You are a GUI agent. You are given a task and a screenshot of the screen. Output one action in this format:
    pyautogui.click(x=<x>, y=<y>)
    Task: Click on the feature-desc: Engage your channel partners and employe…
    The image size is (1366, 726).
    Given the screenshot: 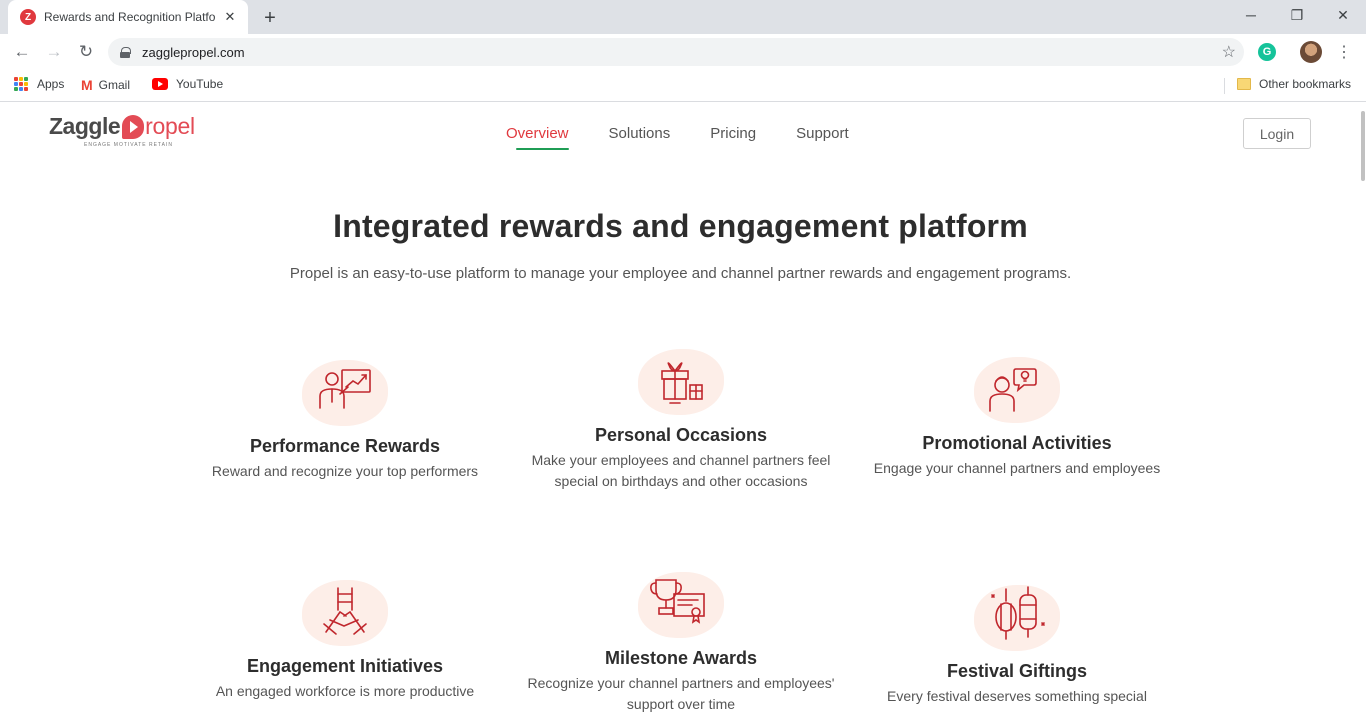 What is the action you would take?
    pyautogui.click(x=1017, y=468)
    